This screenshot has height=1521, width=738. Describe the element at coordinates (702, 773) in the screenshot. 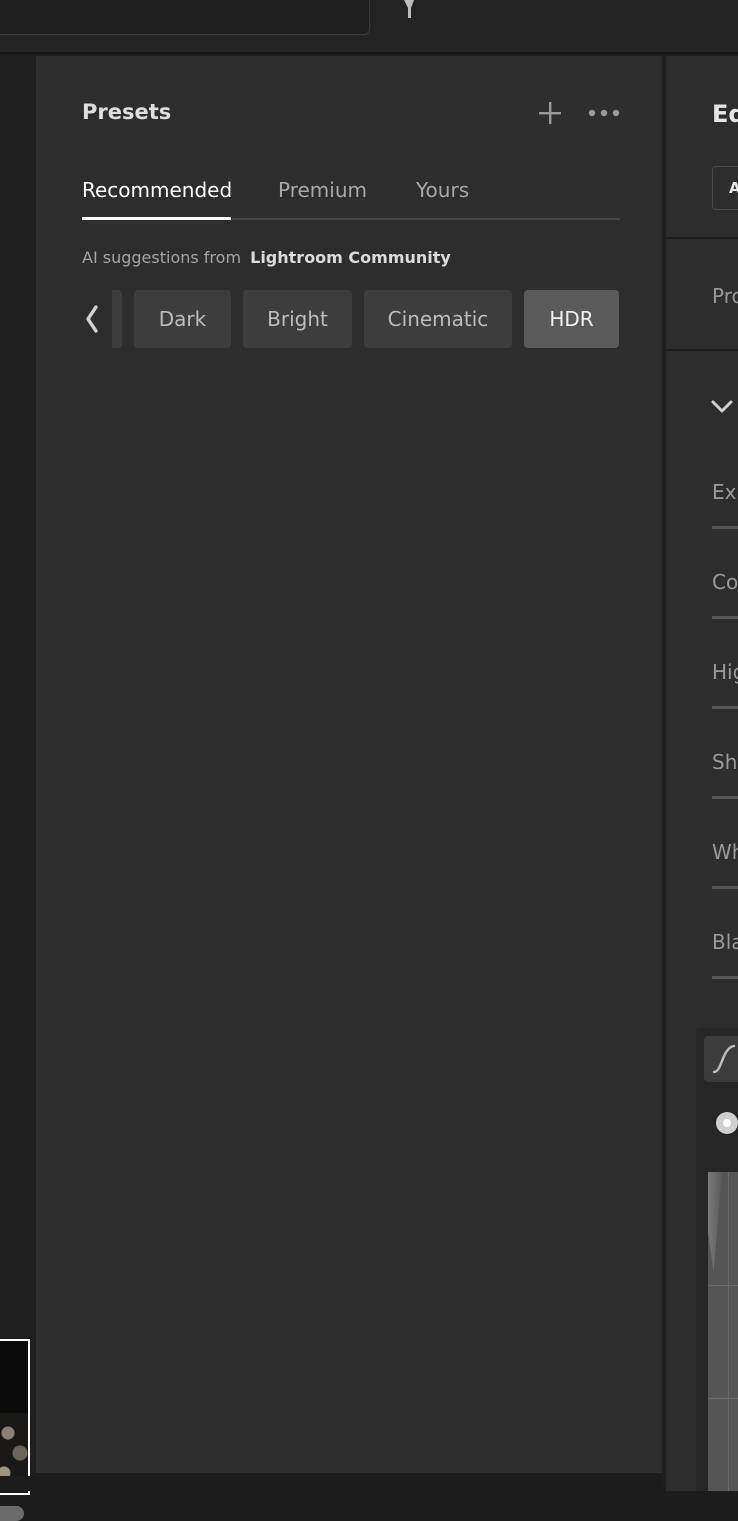

I see `edit-panel: Ed A Pro Exp Co Hig Sha Wh Bla` at that location.